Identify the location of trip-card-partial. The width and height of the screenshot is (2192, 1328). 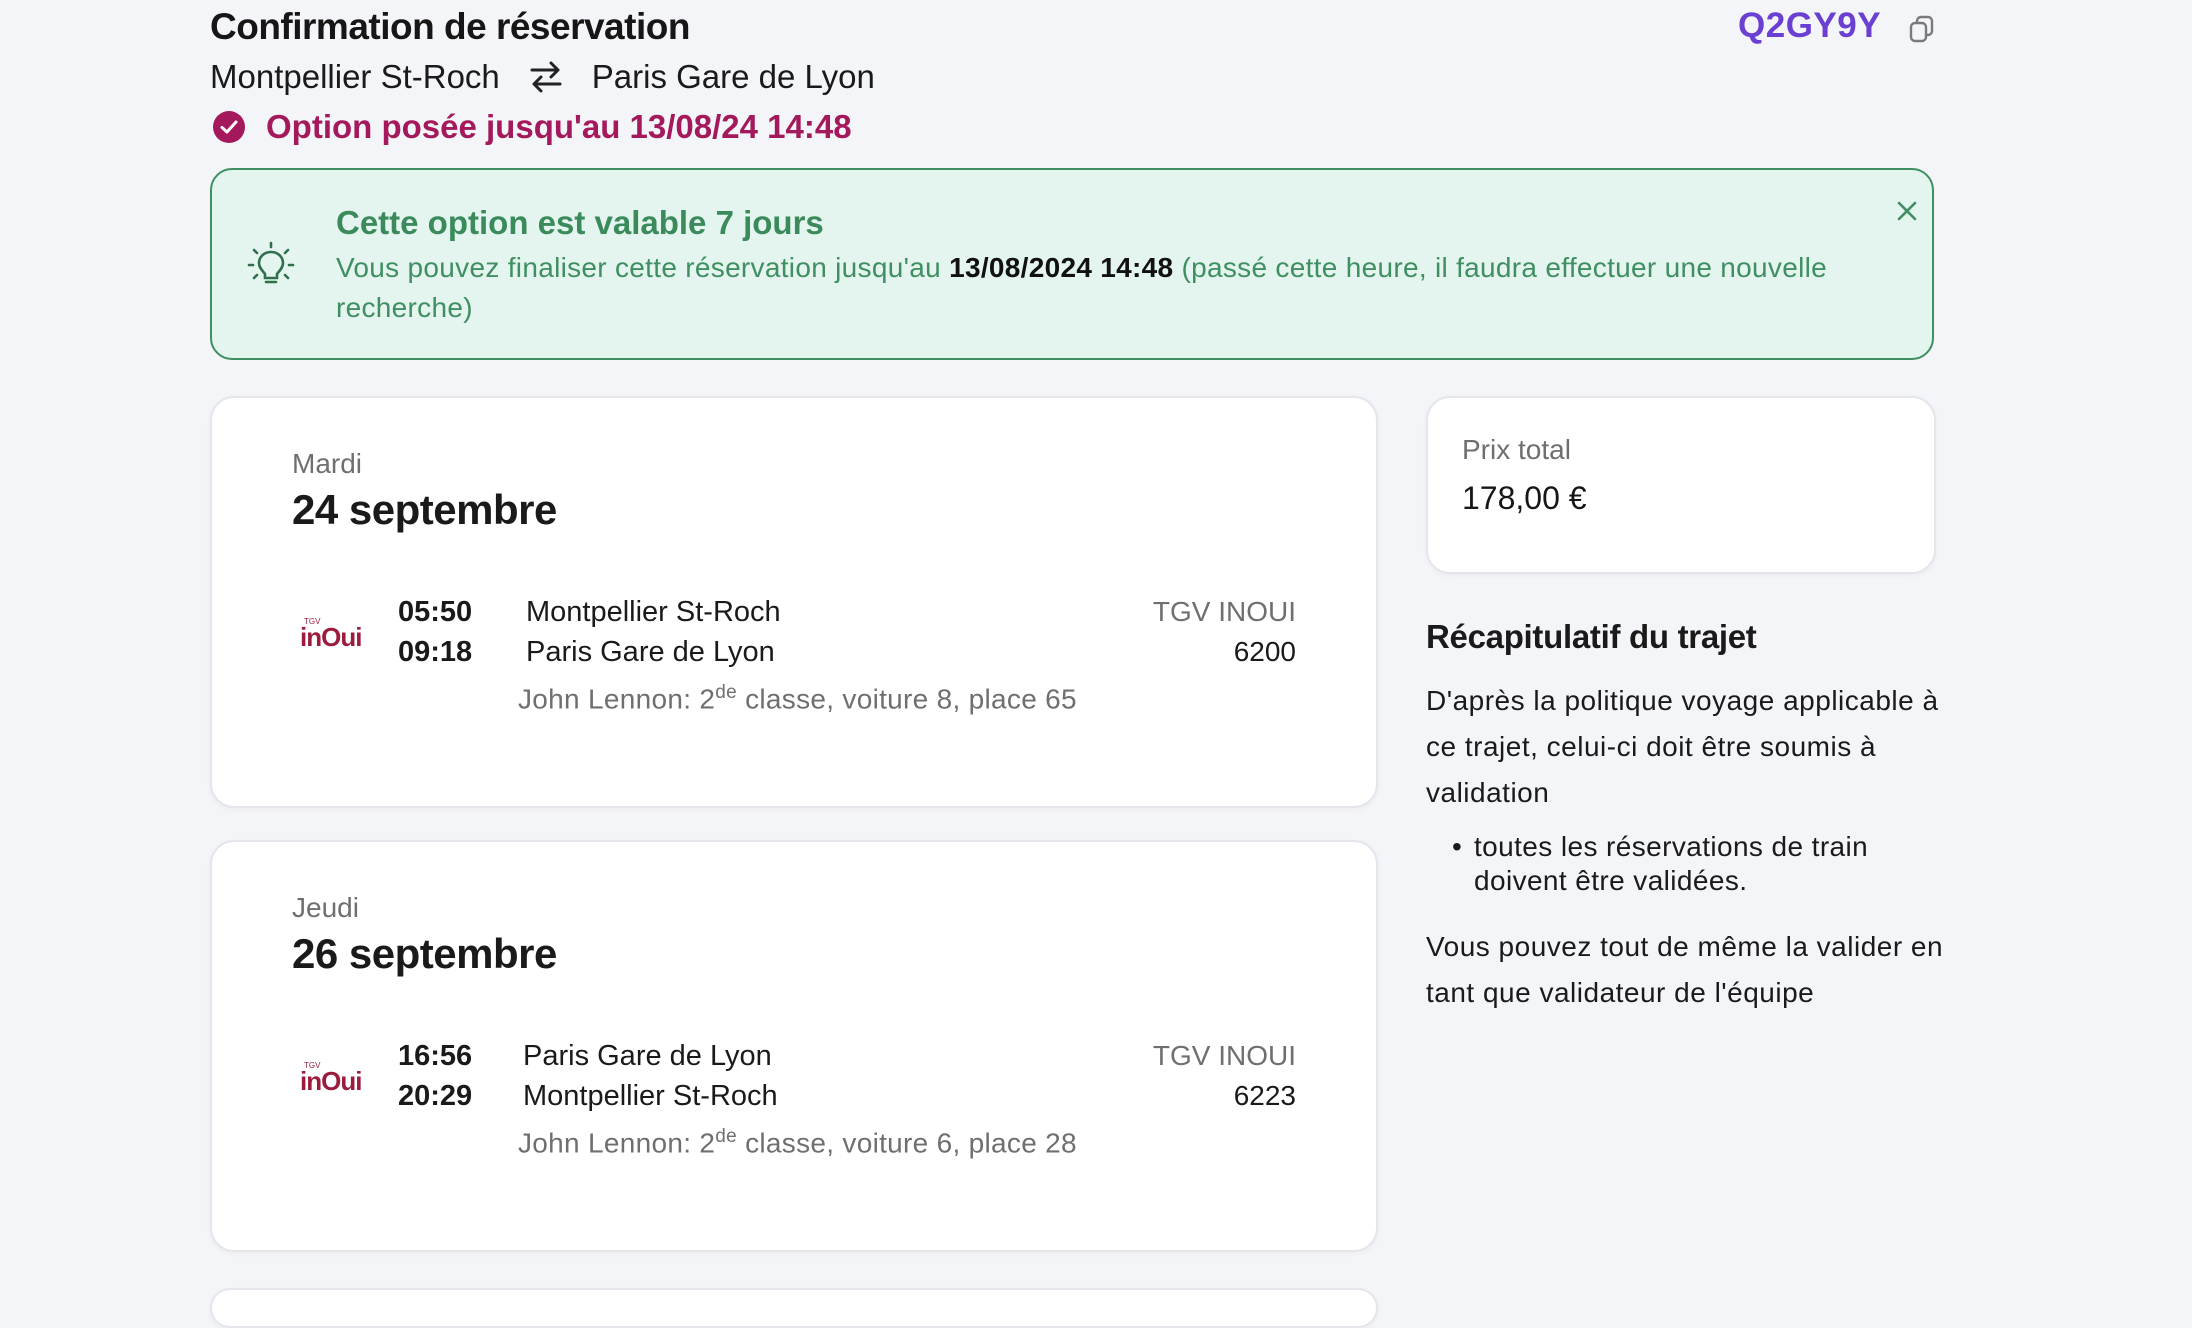
(794, 1308).